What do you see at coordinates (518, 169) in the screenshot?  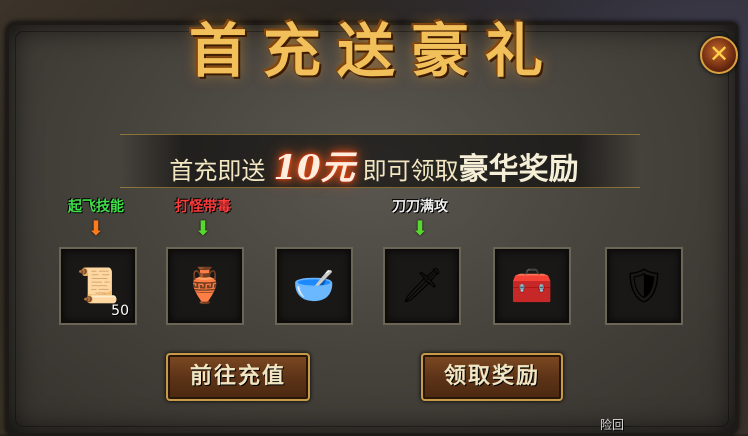 I see `promo-emphasis: 豪华奖励` at bounding box center [518, 169].